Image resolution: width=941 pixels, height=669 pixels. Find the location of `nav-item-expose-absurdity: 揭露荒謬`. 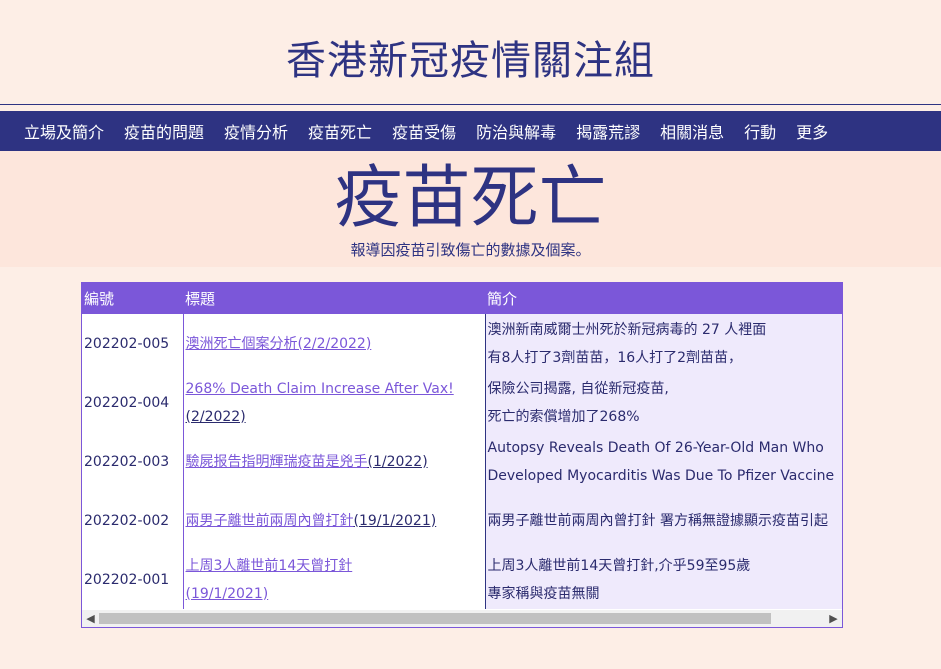

nav-item-expose-absurdity: 揭露荒謬 is located at coordinates (608, 131).